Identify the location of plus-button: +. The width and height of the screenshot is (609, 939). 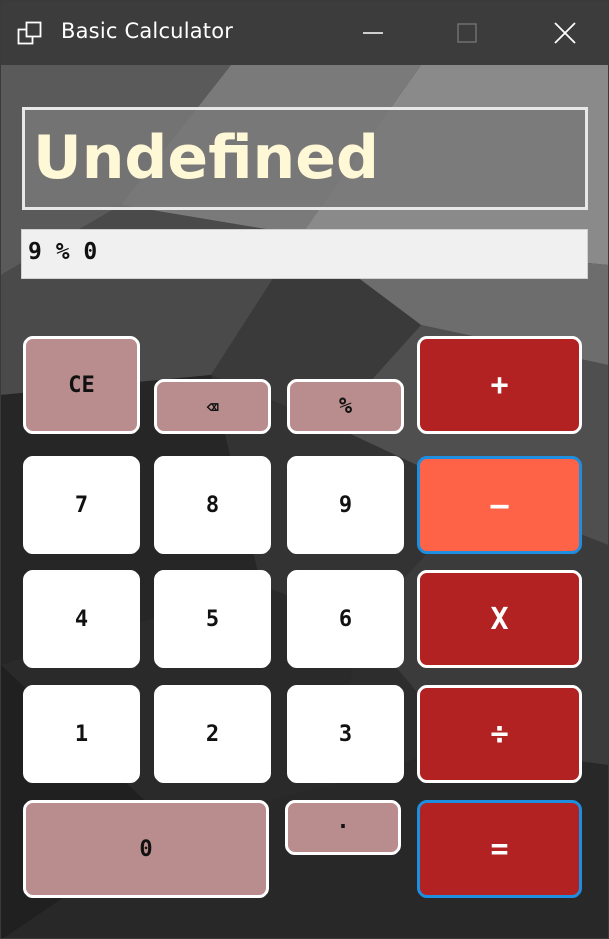
(499, 385).